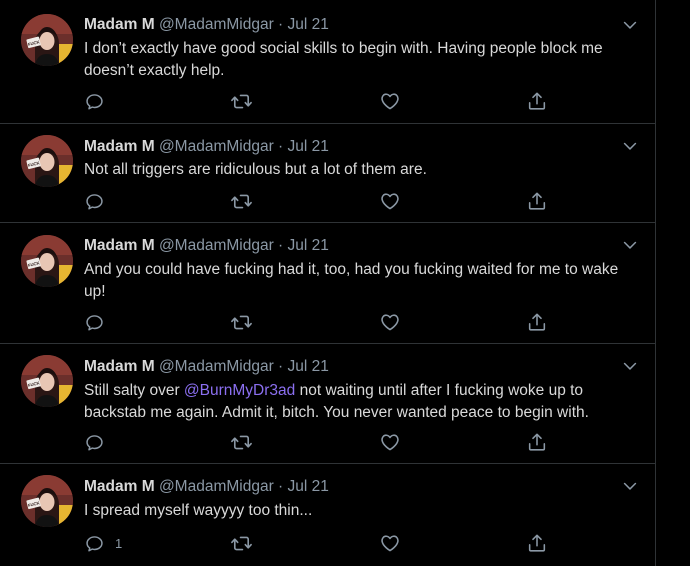 The height and width of the screenshot is (566, 690). I want to click on reply-count: 1, so click(119, 543).